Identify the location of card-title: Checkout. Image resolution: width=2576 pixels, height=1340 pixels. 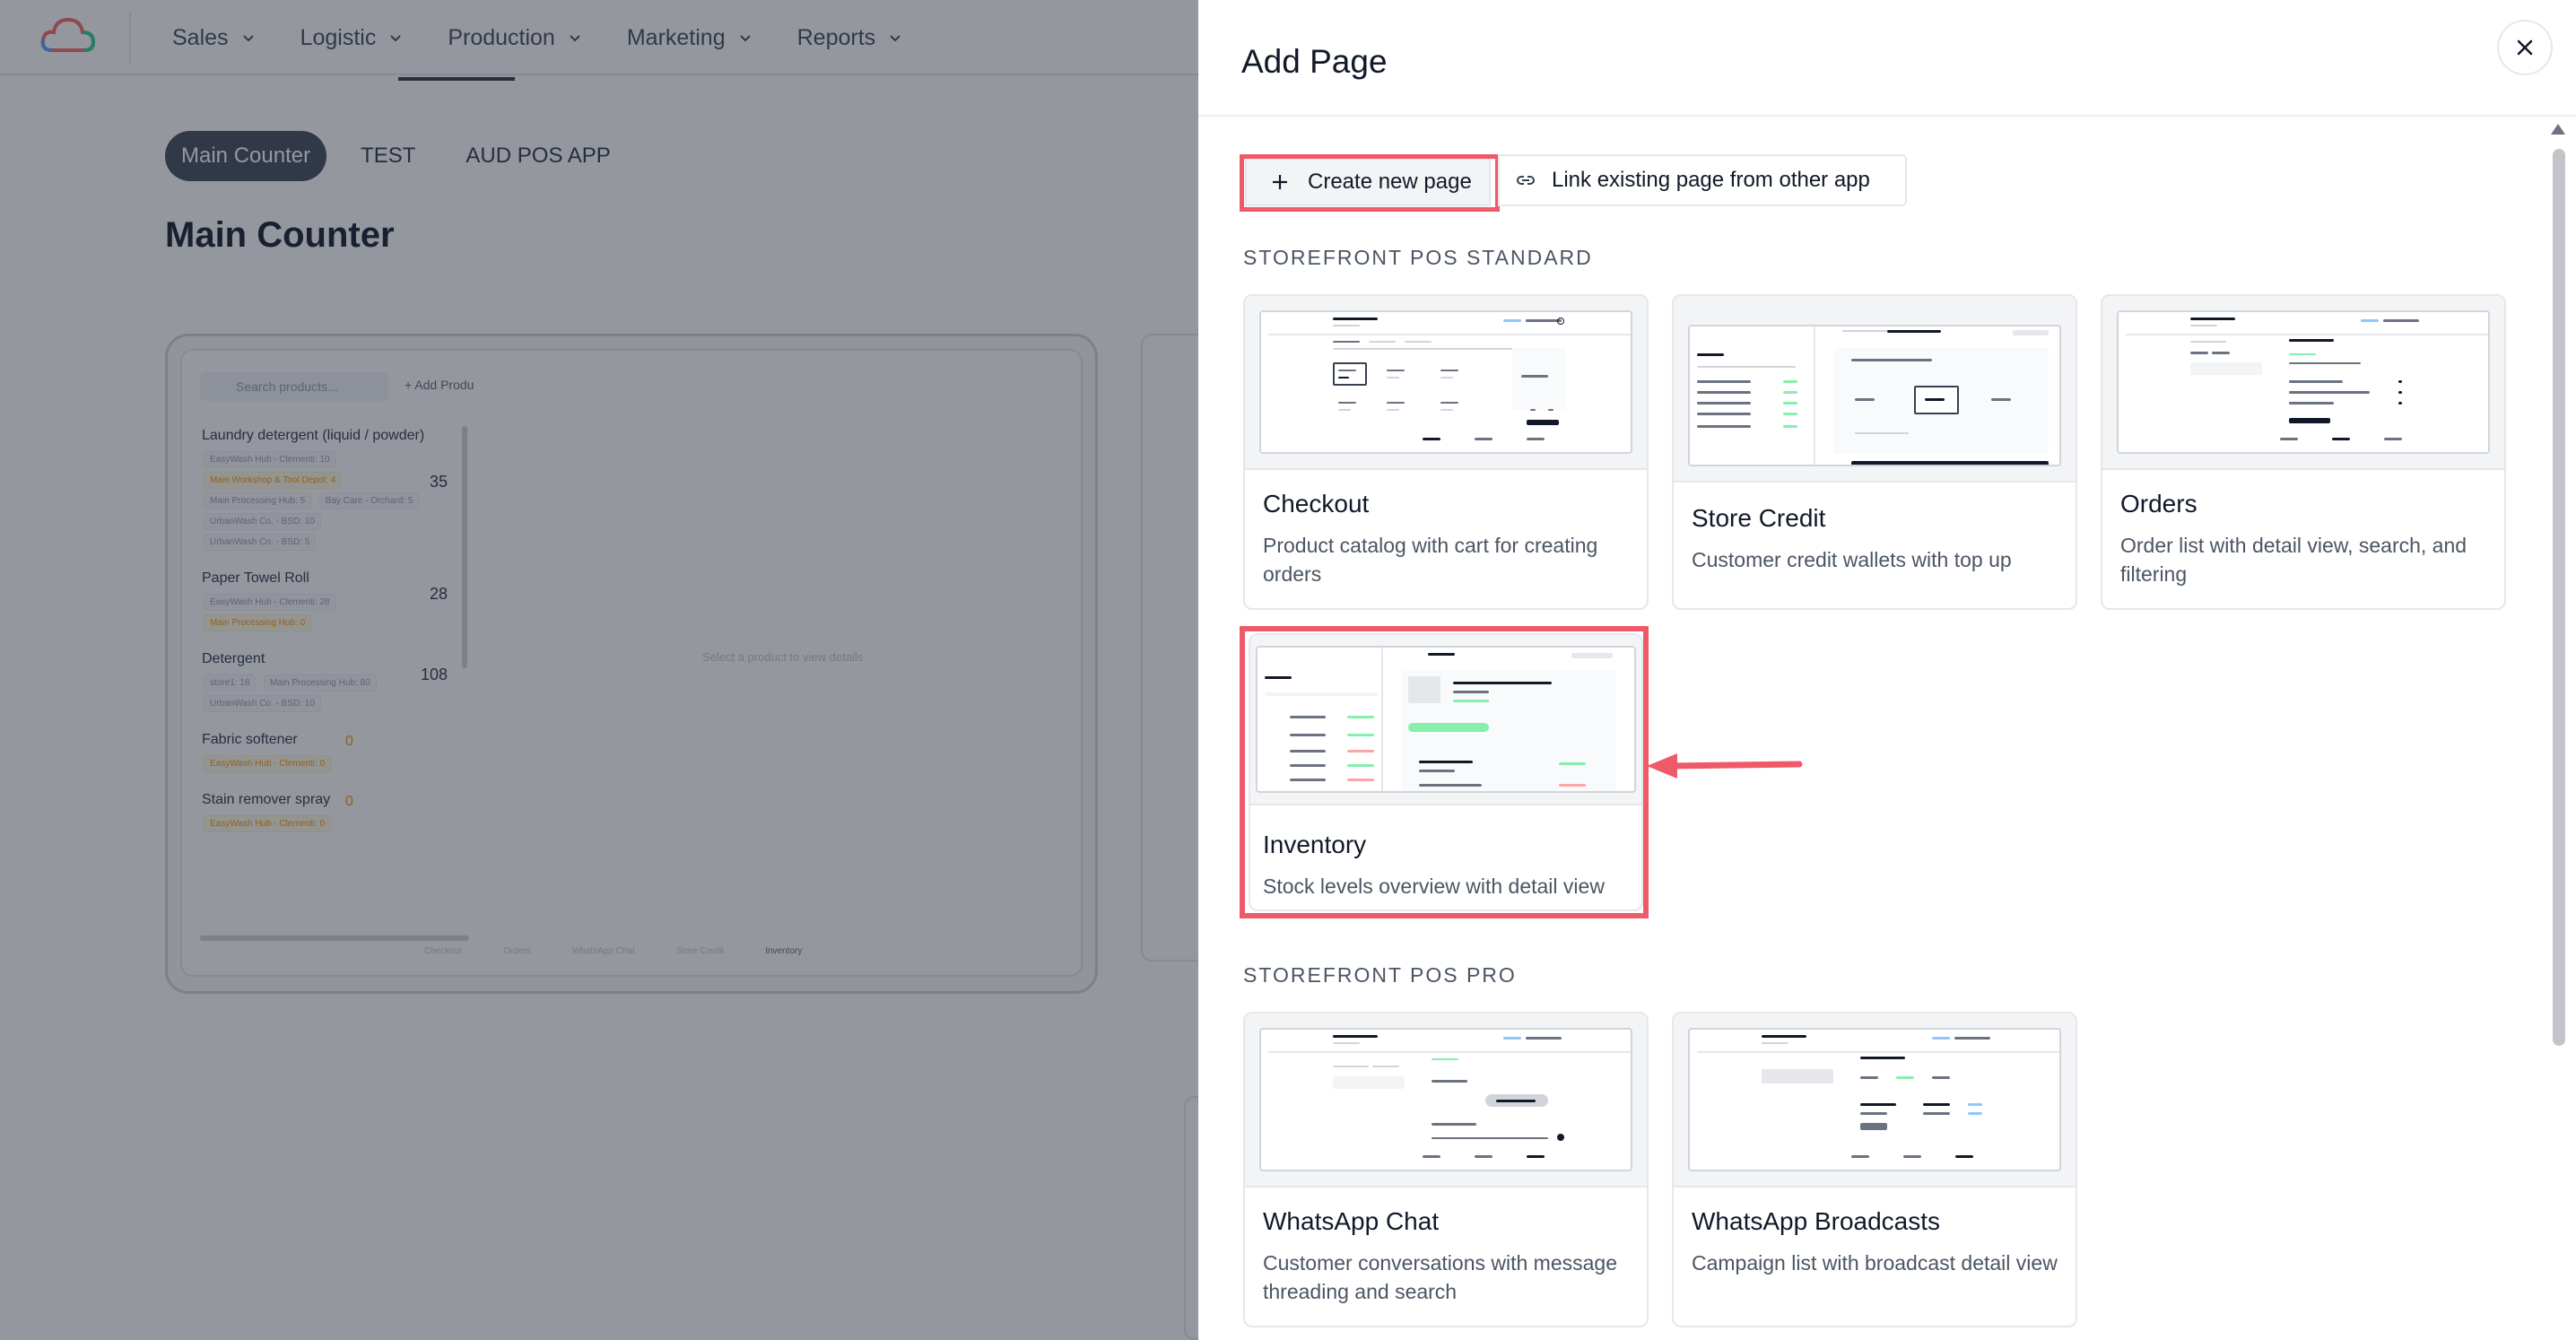
(1316, 504).